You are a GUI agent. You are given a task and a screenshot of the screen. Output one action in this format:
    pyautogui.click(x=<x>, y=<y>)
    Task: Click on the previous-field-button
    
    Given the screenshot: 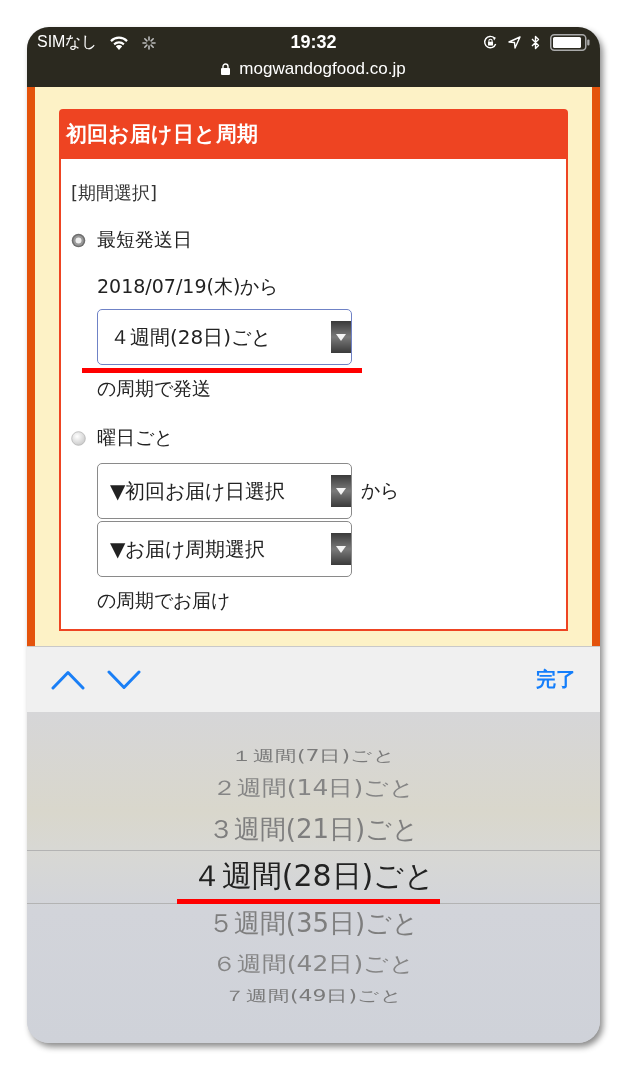 What is the action you would take?
    pyautogui.click(x=68, y=679)
    